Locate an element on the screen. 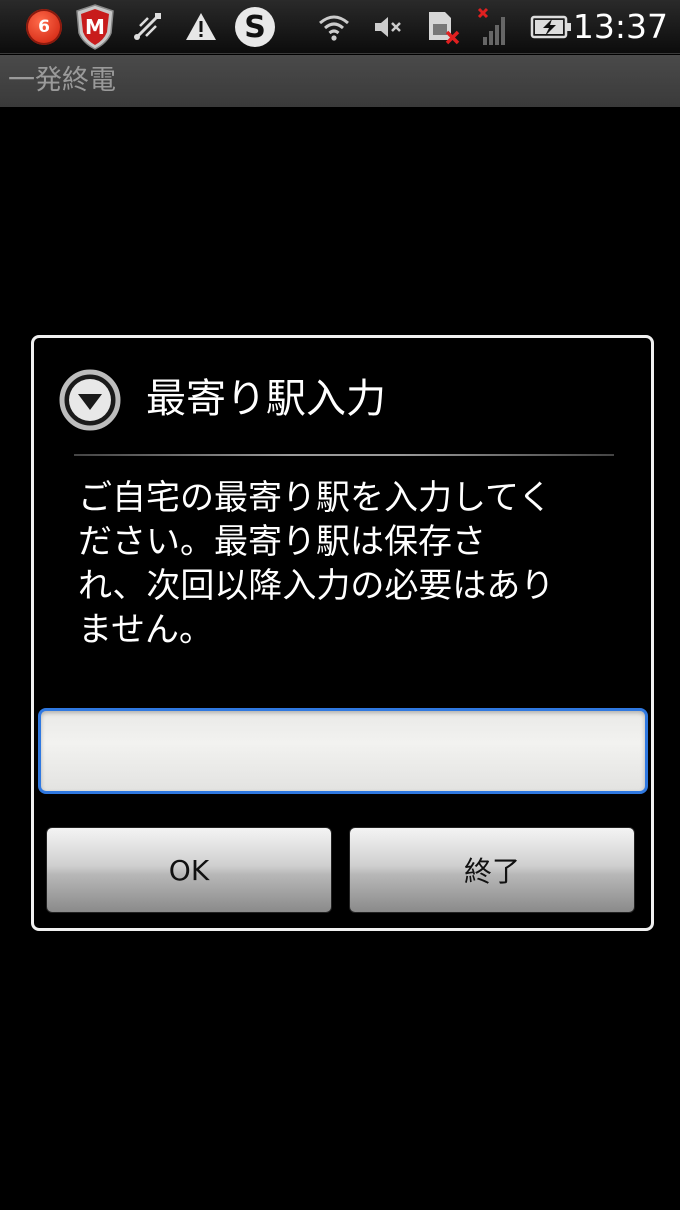 Image resolution: width=680 pixels, height=1210 pixels. mute-icon is located at coordinates (388, 27).